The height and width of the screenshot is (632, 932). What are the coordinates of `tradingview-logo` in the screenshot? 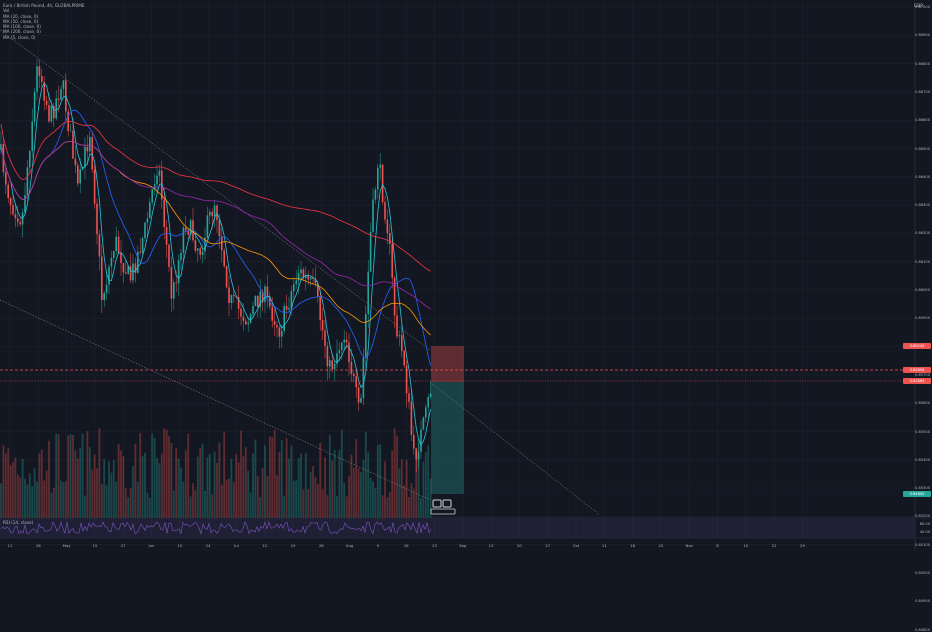 It's located at (443, 507).